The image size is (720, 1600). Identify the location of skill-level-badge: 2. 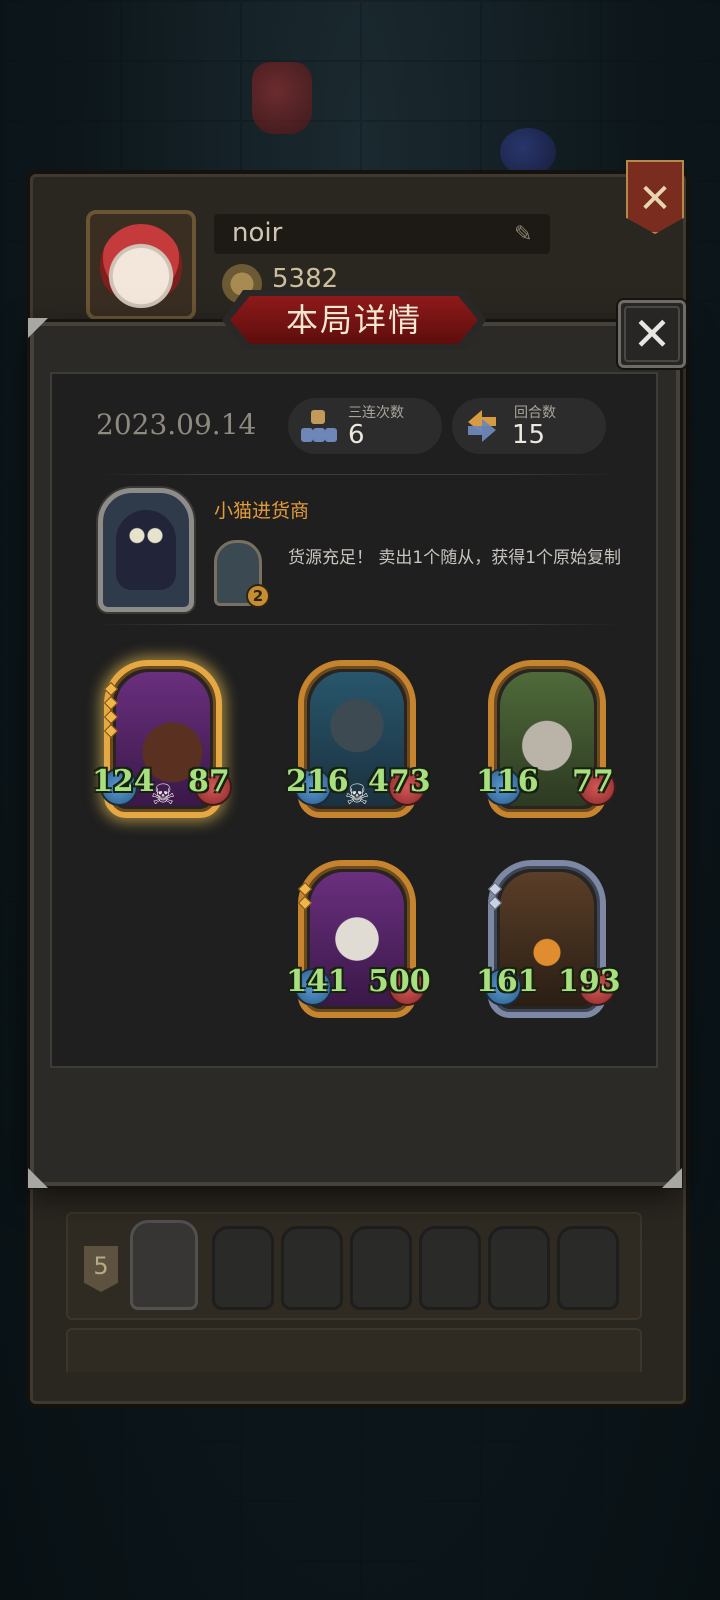
(258, 596).